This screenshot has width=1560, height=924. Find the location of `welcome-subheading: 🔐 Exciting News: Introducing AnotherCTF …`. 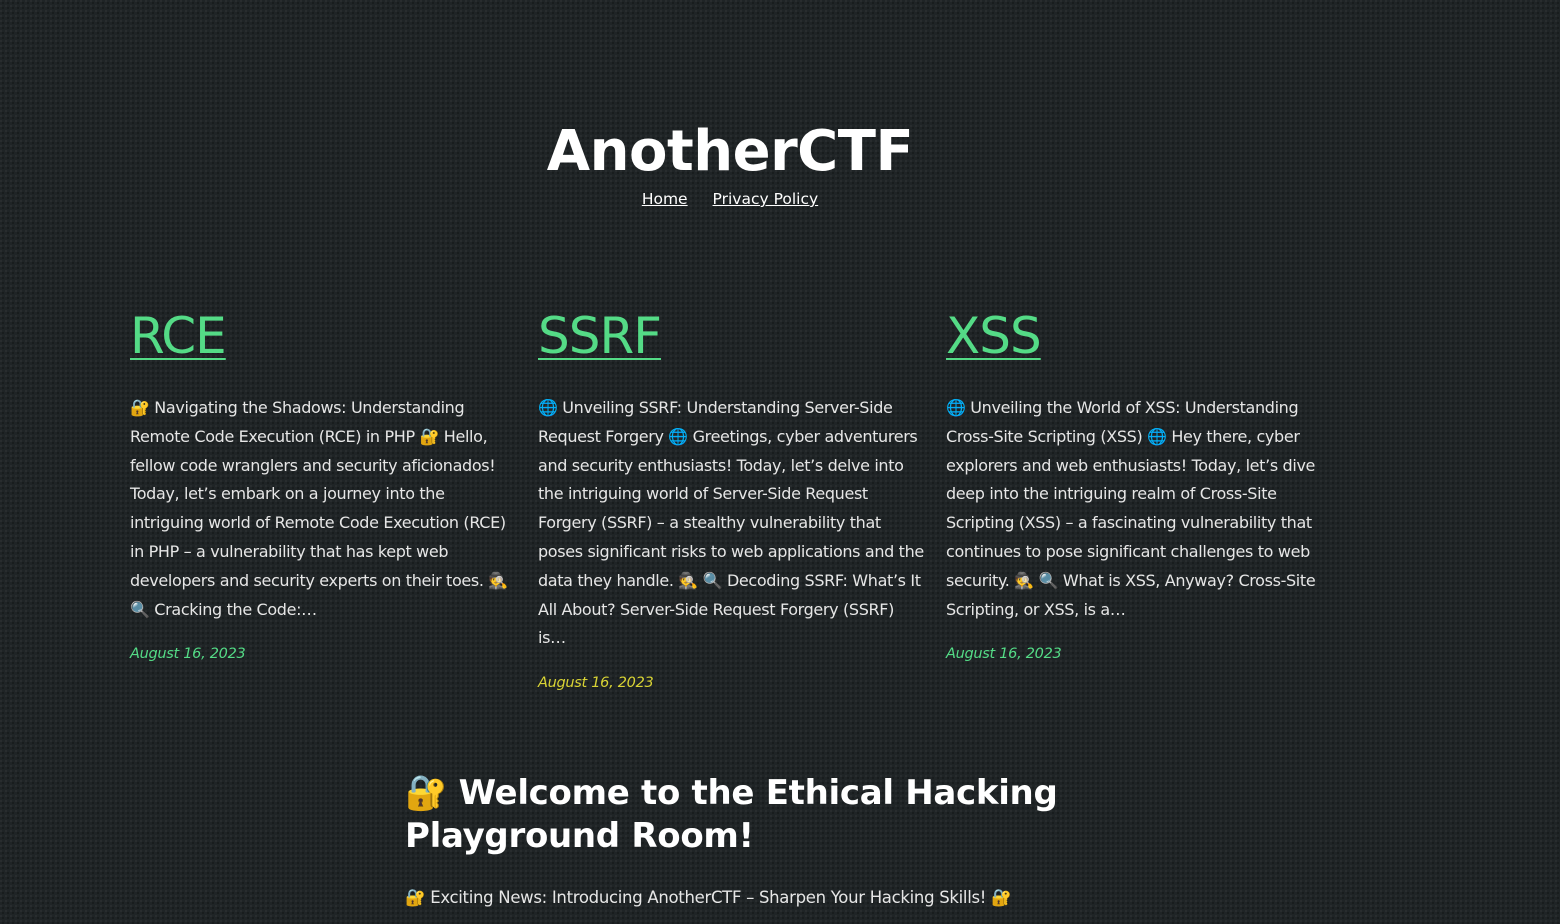

welcome-subheading: 🔐 Exciting News: Introducing AnotherCTF … is located at coordinates (708, 897).